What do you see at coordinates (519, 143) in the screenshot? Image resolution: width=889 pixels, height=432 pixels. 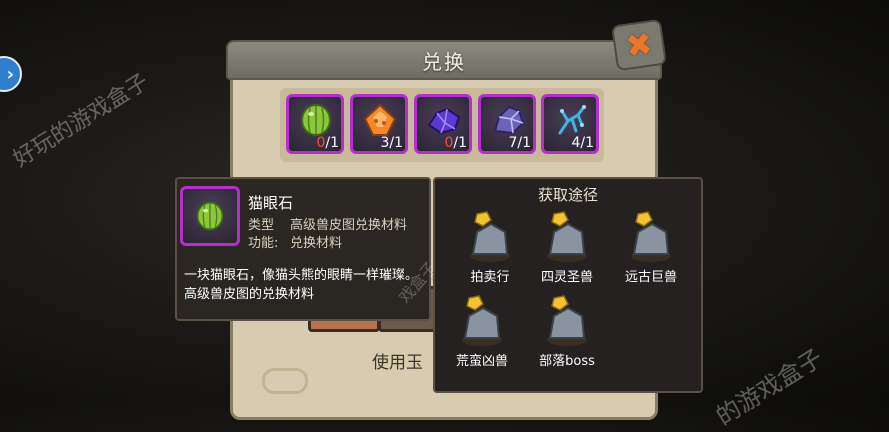 I see `material-count: 7/1` at bounding box center [519, 143].